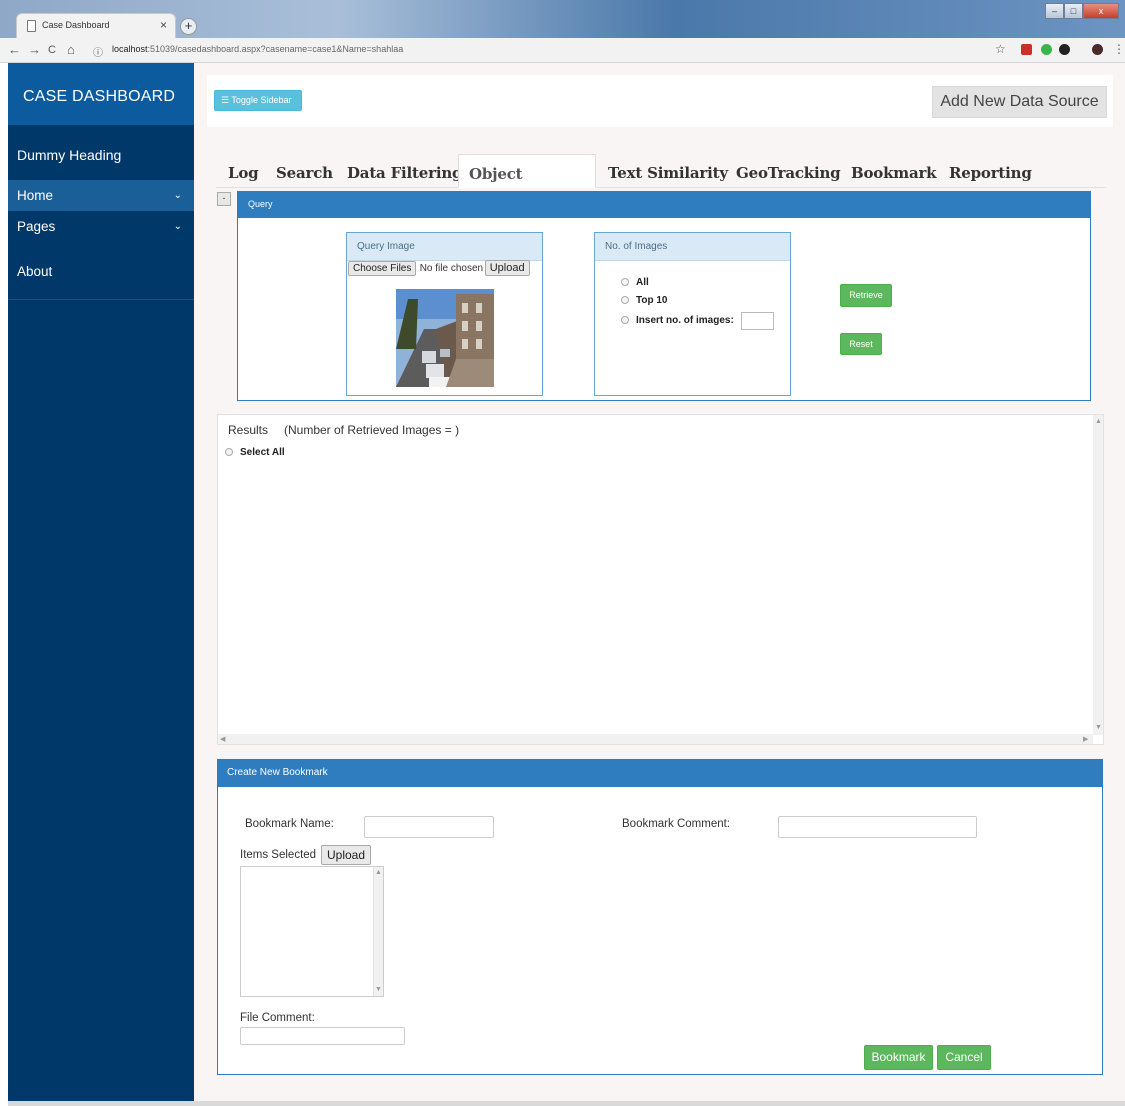  What do you see at coordinates (76, 25) in the screenshot?
I see `browser-tab-title: Case Dashboard` at bounding box center [76, 25].